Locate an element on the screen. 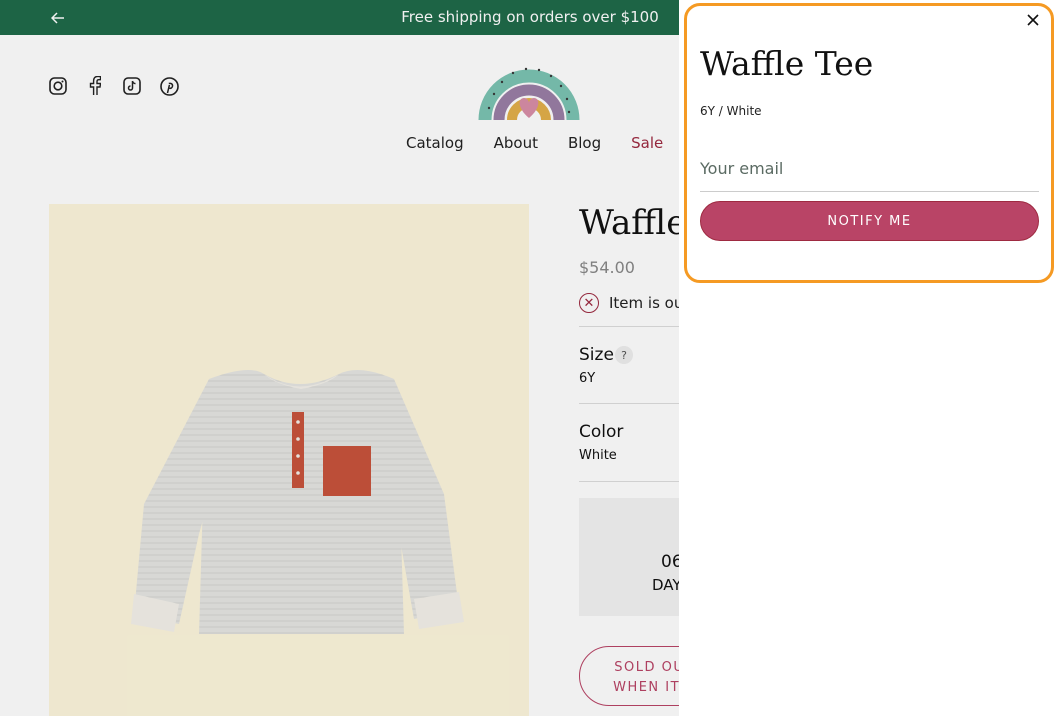  drawer-title: Waffle Tee is located at coordinates (787, 63).